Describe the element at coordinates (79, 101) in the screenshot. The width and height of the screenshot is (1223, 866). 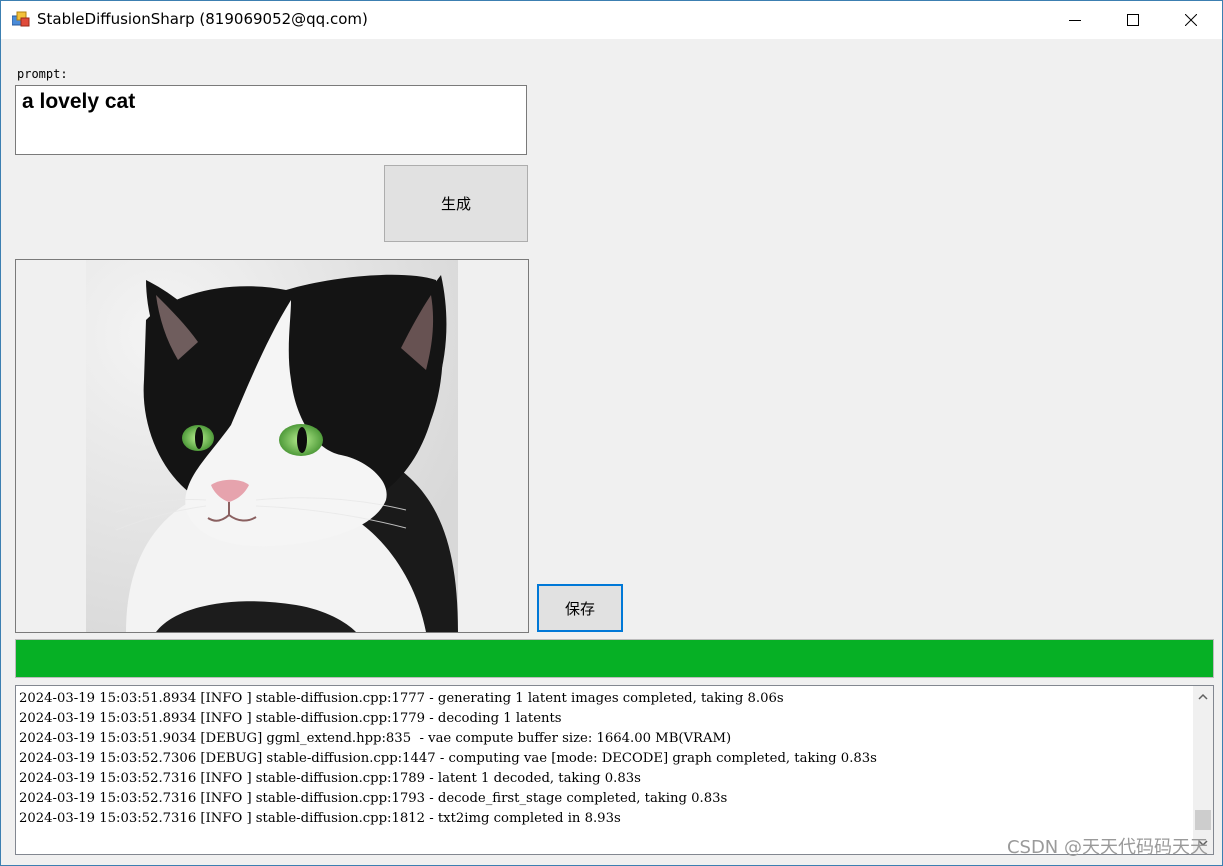
I see `prompt-text: a lovely cat` at that location.